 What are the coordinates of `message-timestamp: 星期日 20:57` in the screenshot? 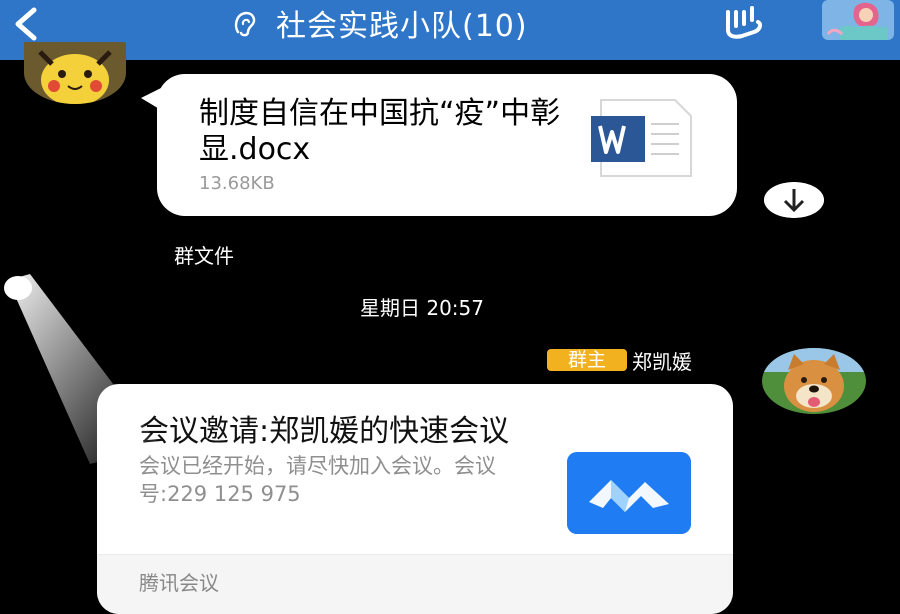 It's located at (422, 308).